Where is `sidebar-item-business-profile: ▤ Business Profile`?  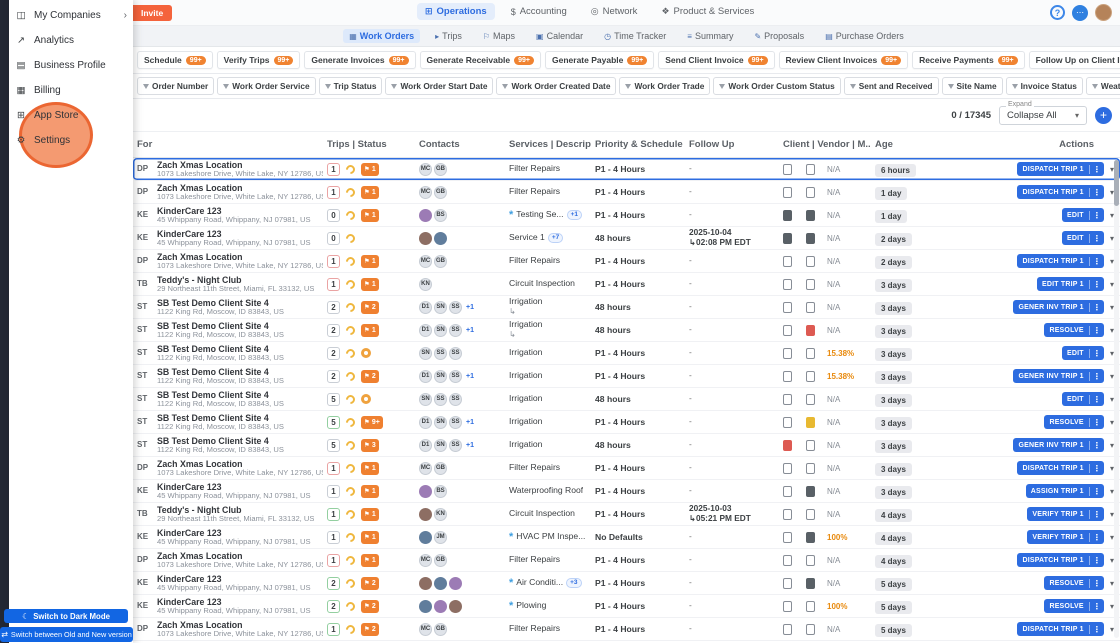
sidebar-item-business-profile: ▤ Business Profile is located at coordinates (71, 65).